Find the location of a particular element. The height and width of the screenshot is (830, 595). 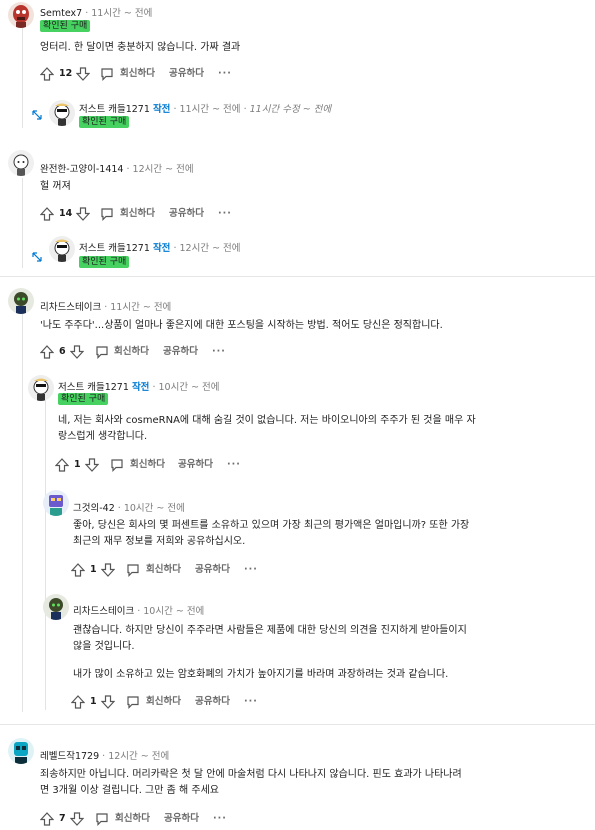

comment-line: 랑스럽게 생각합니다. is located at coordinates (103, 436).